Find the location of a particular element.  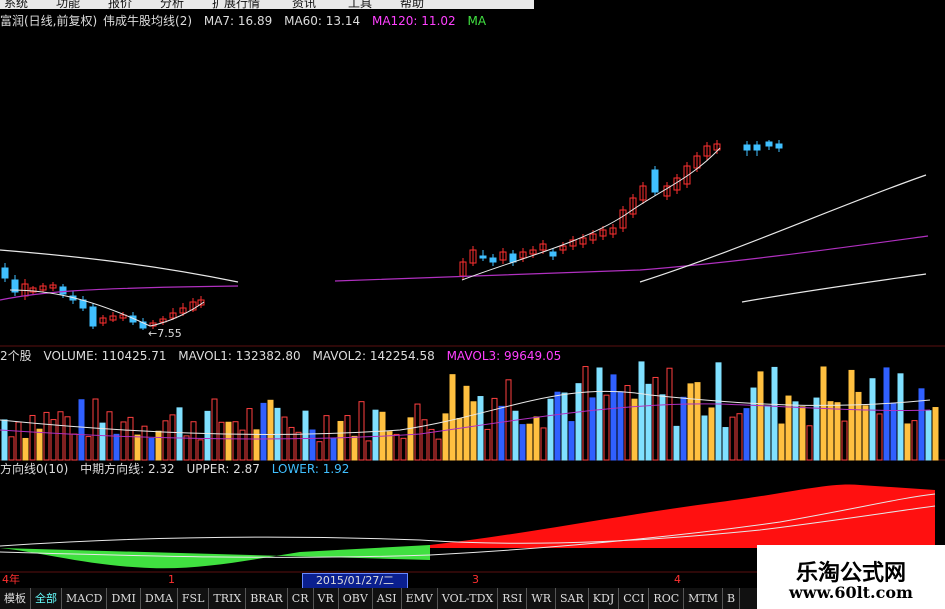

tab-kdj: KDJ is located at coordinates (604, 598).